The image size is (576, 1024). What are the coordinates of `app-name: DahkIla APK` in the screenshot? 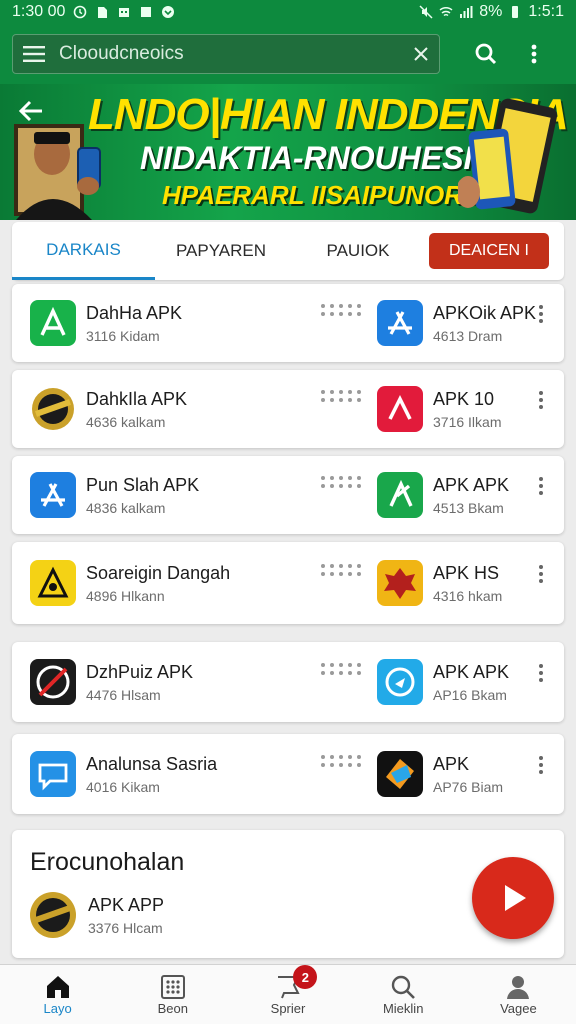 It's located at (137, 398).